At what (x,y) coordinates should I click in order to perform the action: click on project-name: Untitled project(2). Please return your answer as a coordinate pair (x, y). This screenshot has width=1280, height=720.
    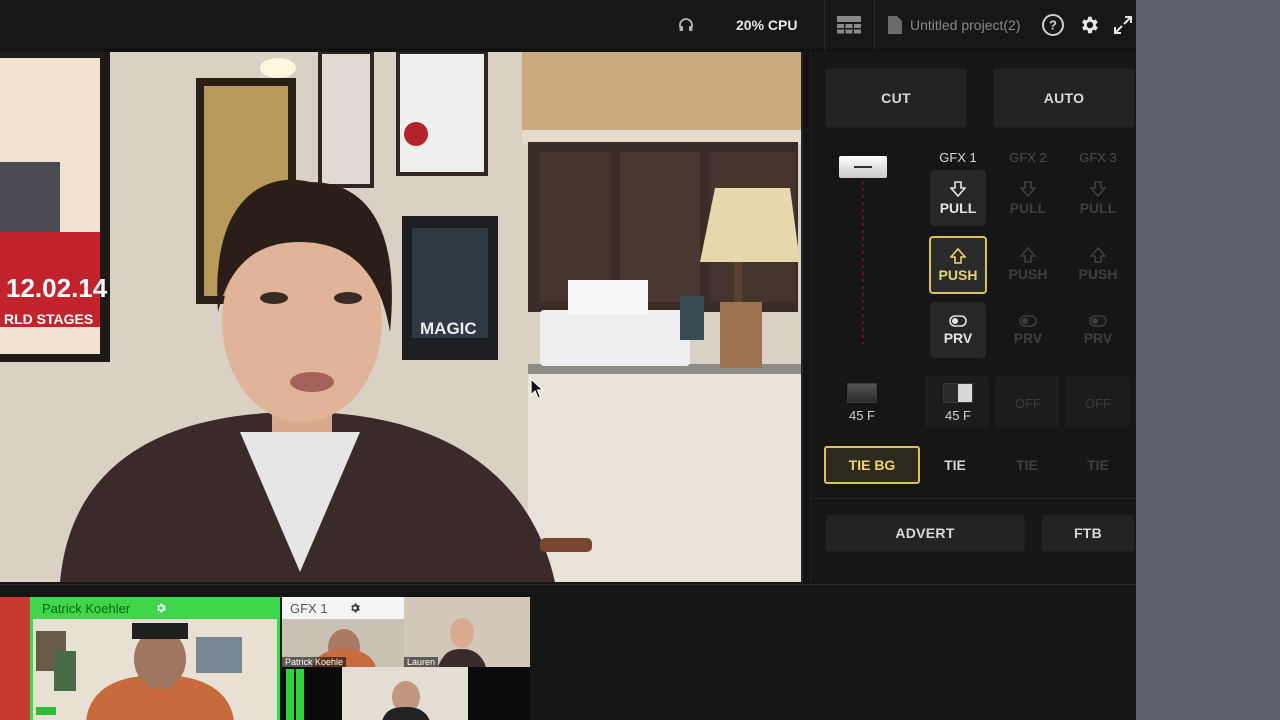
    Looking at the image, I should click on (965, 25).